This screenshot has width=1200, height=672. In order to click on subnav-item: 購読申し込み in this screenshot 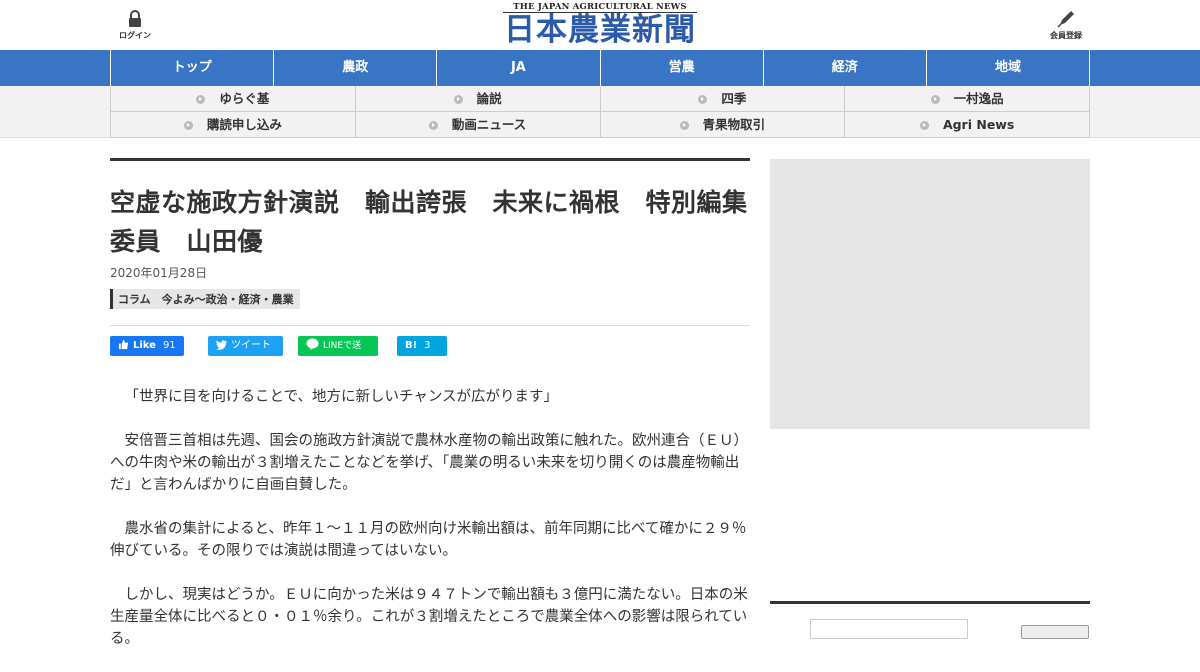, I will do `click(233, 125)`.